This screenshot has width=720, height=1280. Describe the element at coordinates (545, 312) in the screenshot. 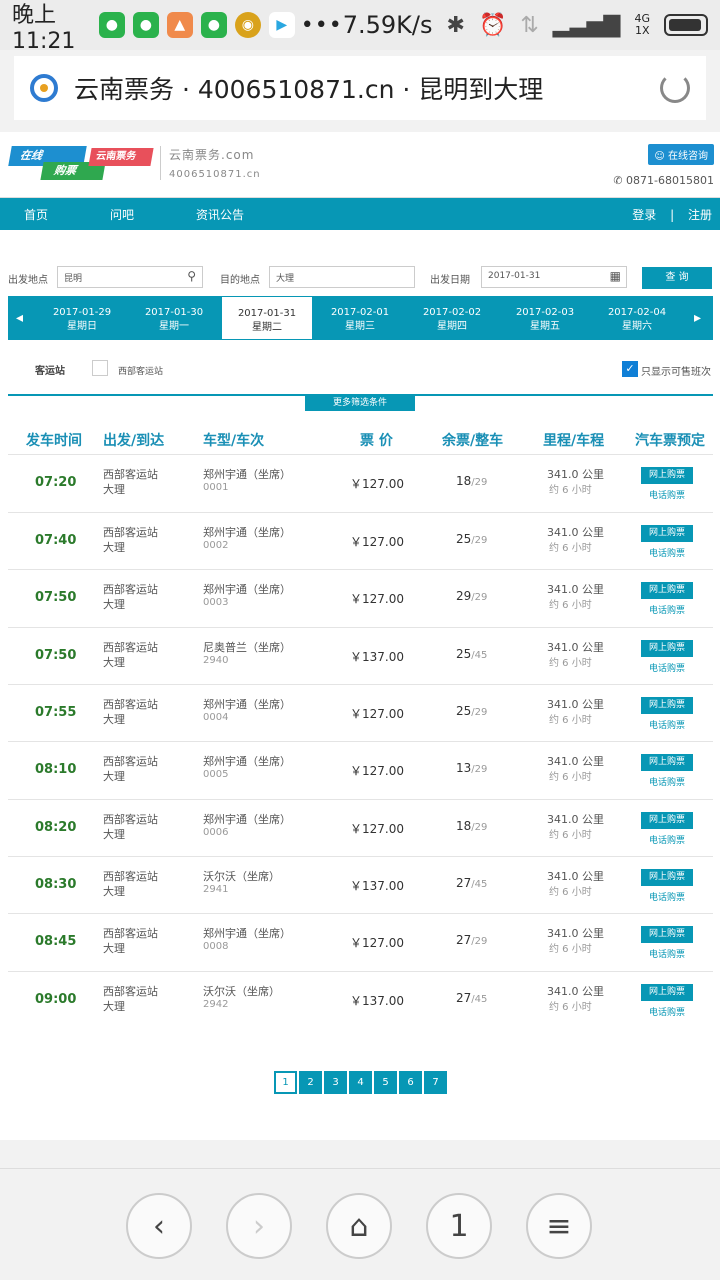

I see `date-tab-date: 2017-02-03` at that location.